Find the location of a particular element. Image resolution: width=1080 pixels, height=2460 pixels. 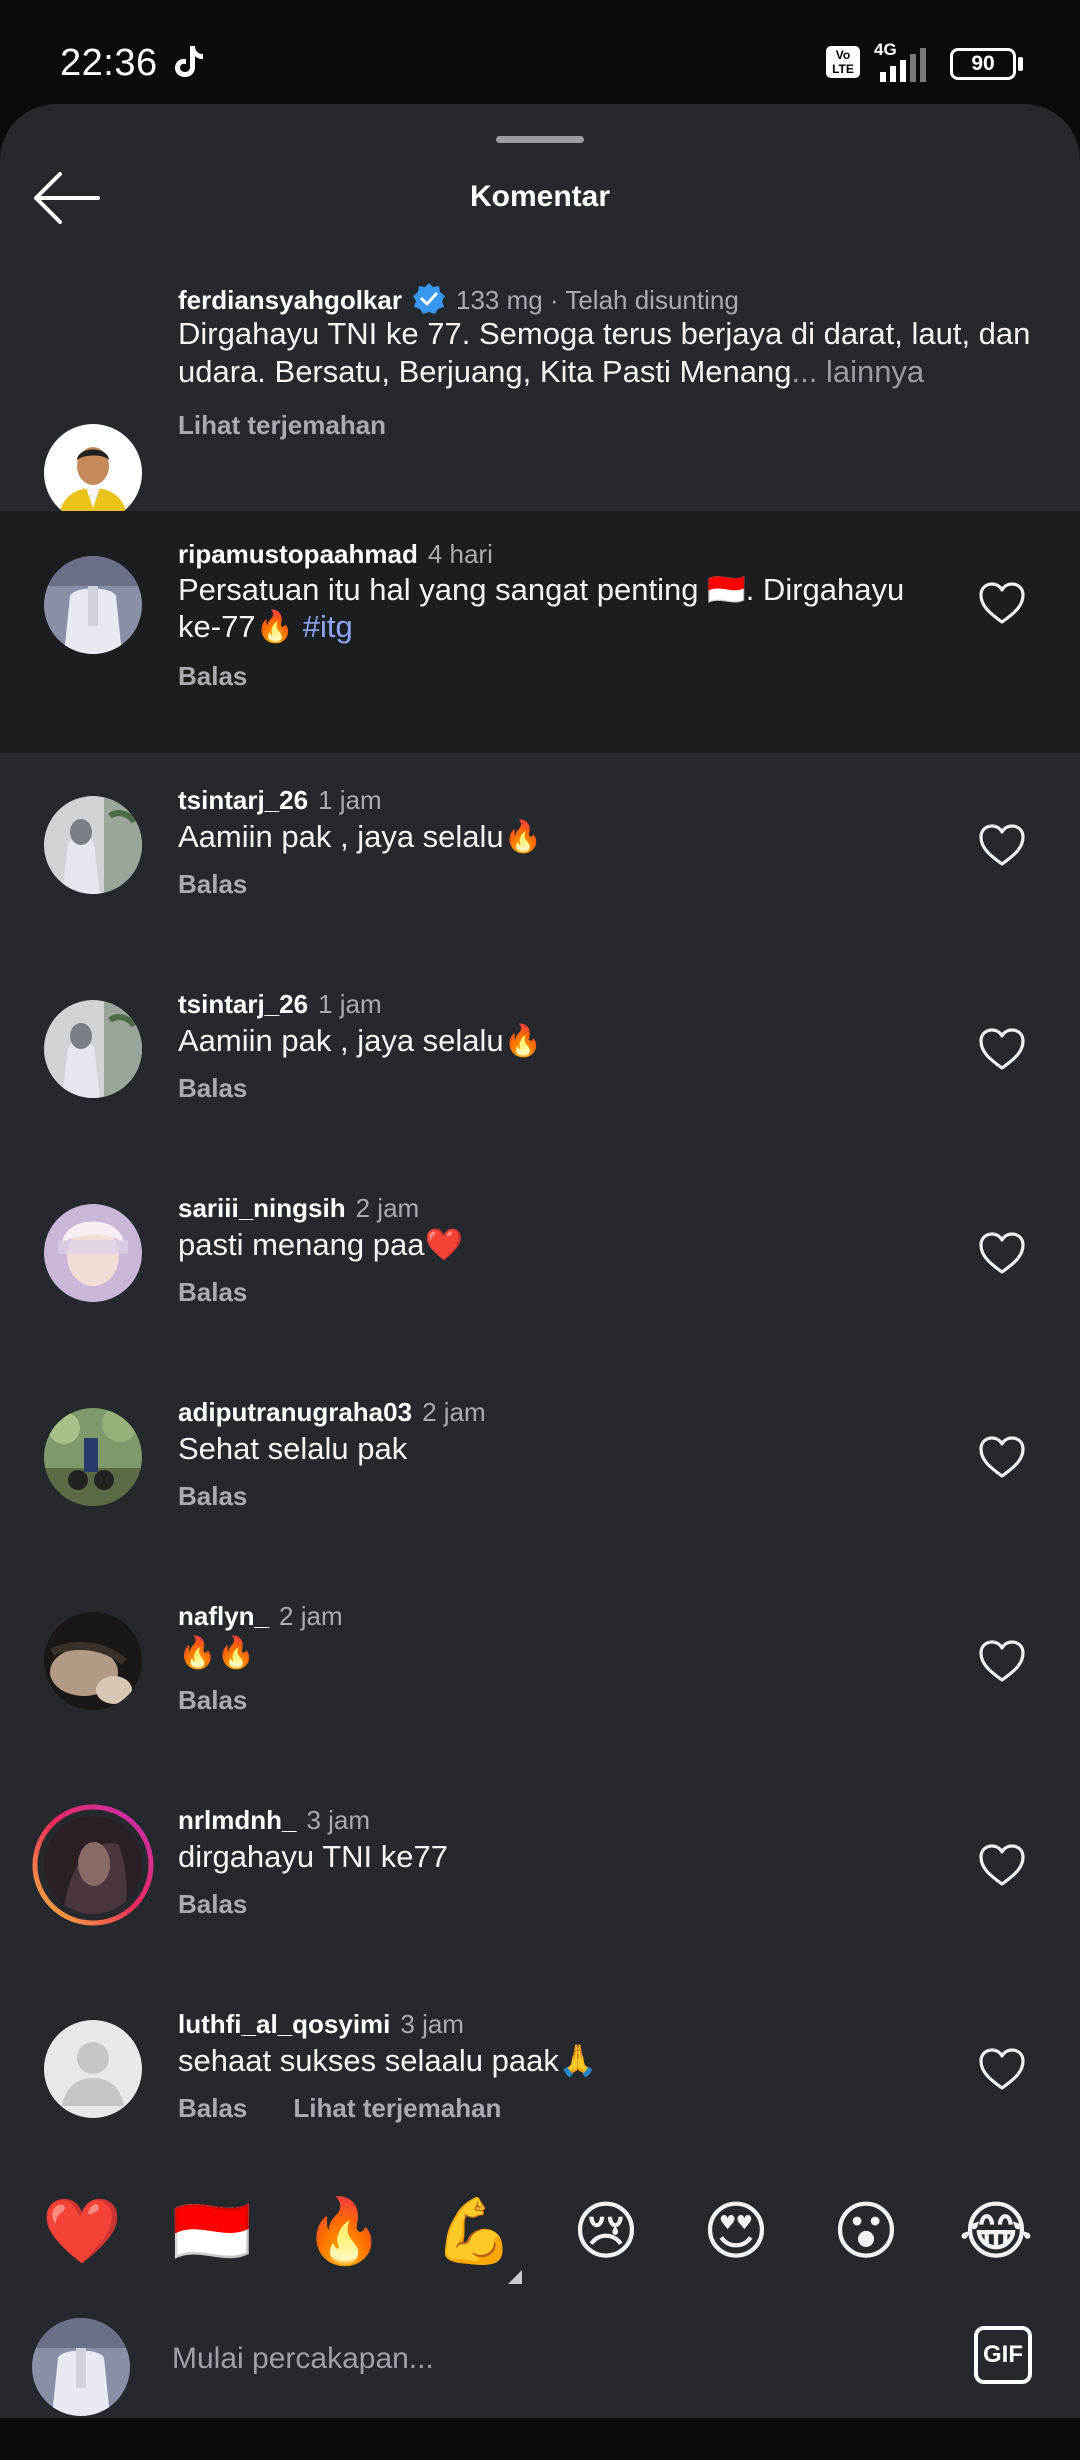

comment-text: pasti menang paa❤️ is located at coordinates (321, 1244).